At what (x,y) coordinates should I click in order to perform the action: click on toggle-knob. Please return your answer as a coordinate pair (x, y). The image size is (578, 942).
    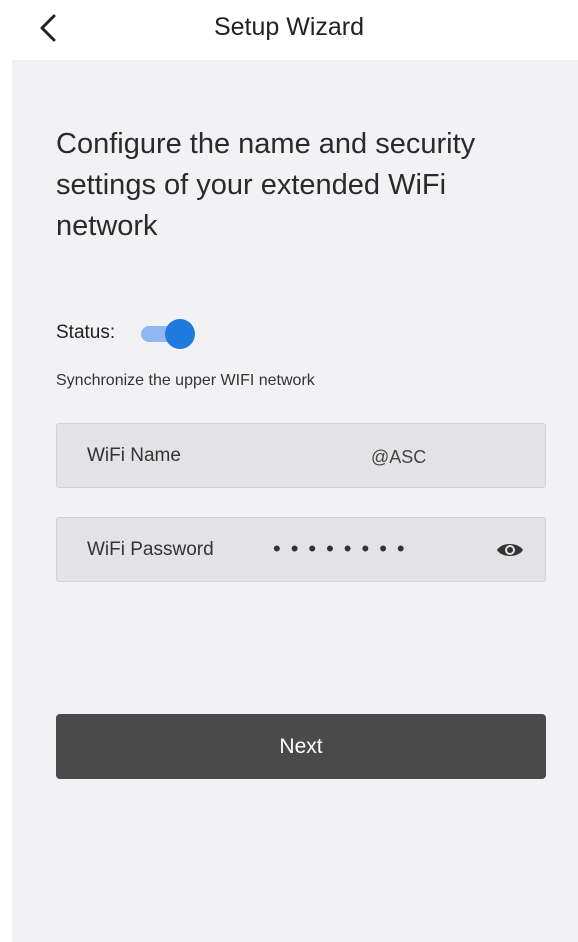
    Looking at the image, I should click on (180, 334).